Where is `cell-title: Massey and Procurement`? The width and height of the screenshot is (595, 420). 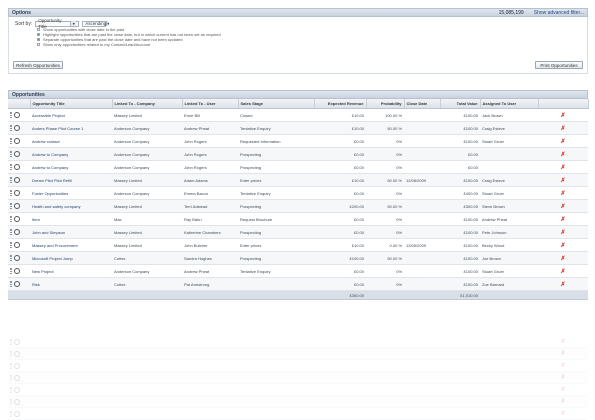 cell-title: Massey and Procurement is located at coordinates (71, 245).